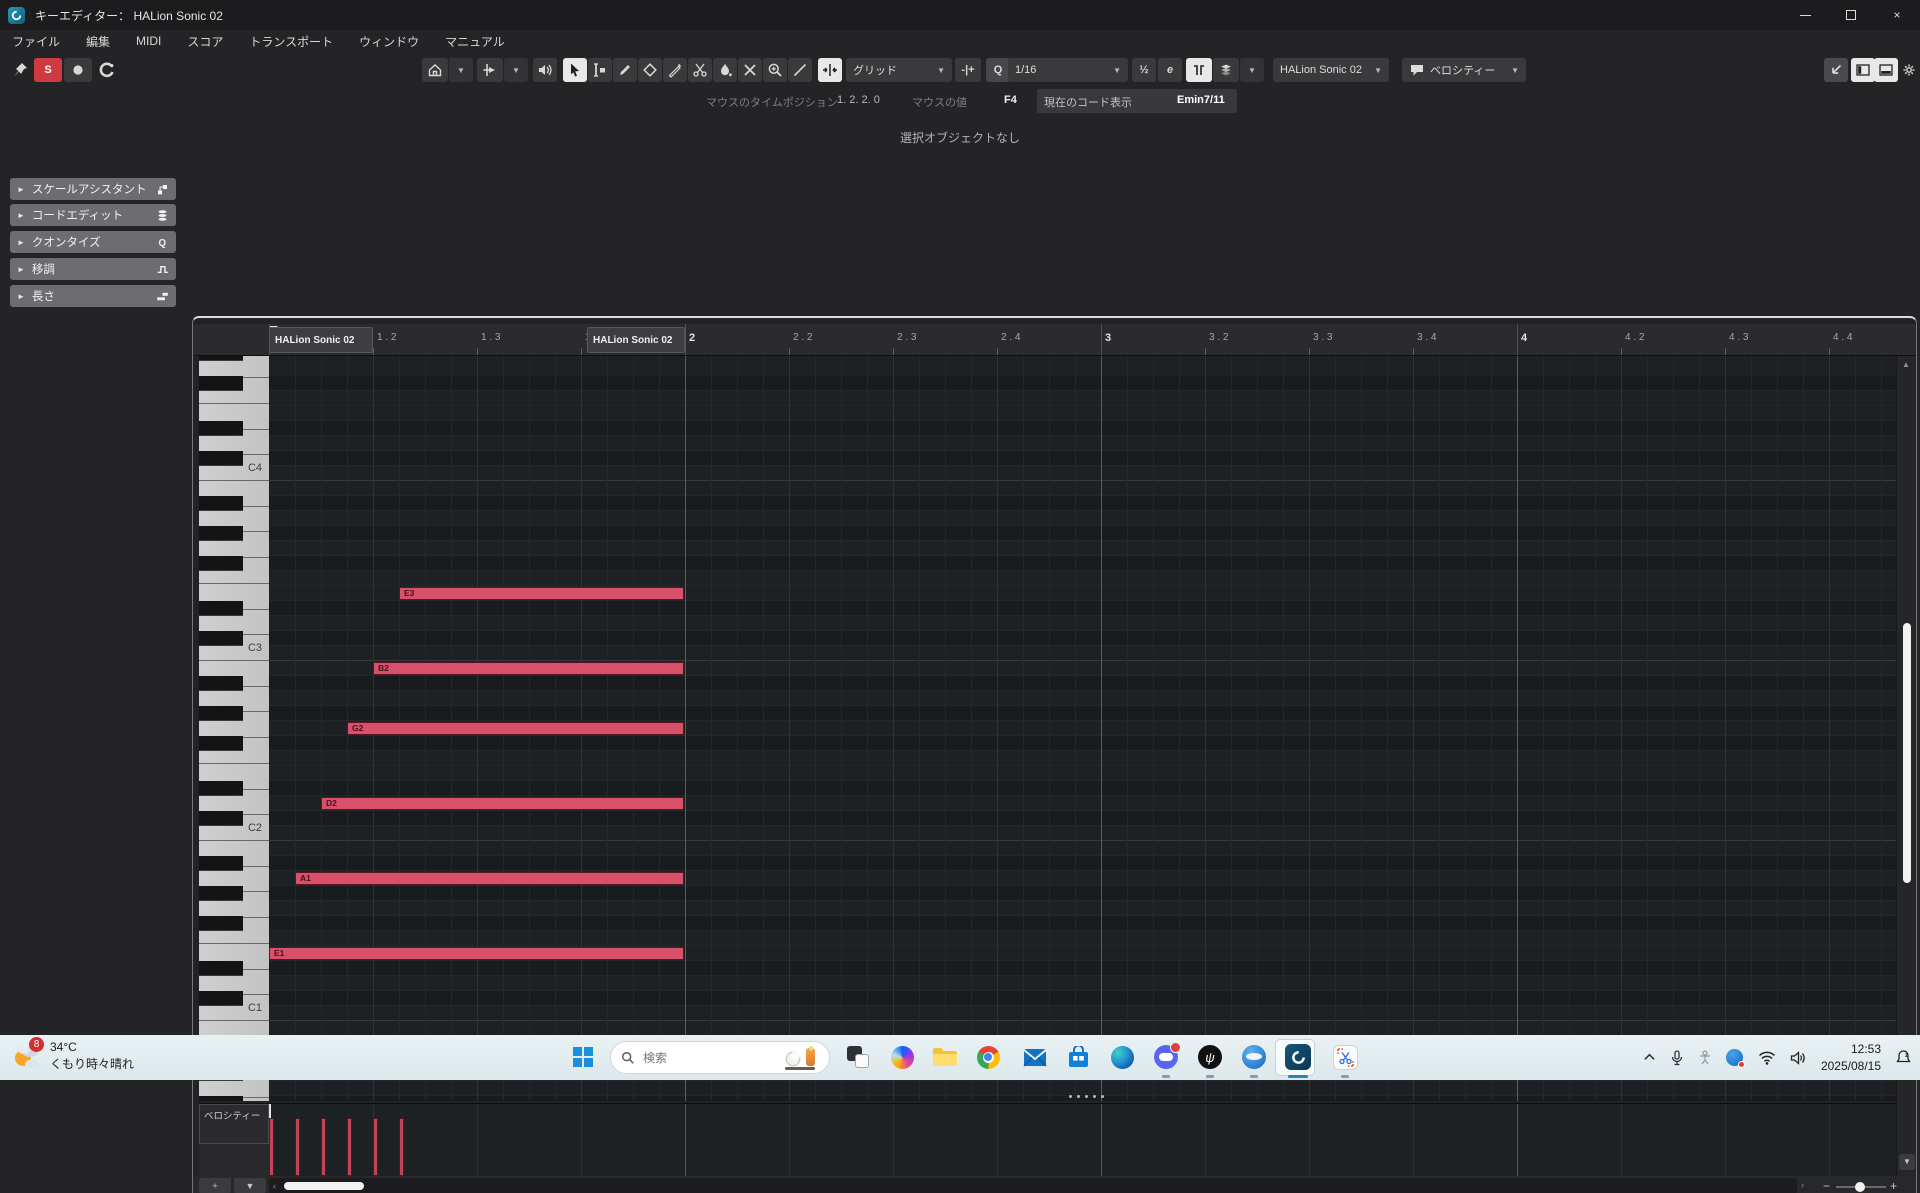  What do you see at coordinates (625, 70) in the screenshot?
I see `draw-tool` at bounding box center [625, 70].